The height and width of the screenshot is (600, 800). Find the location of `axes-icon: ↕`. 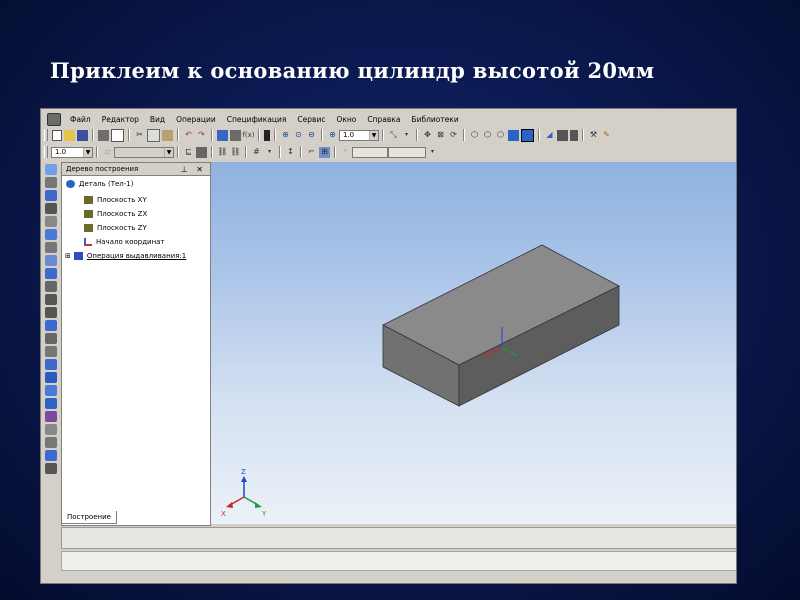

axes-icon: ↕ is located at coordinates (290, 152).